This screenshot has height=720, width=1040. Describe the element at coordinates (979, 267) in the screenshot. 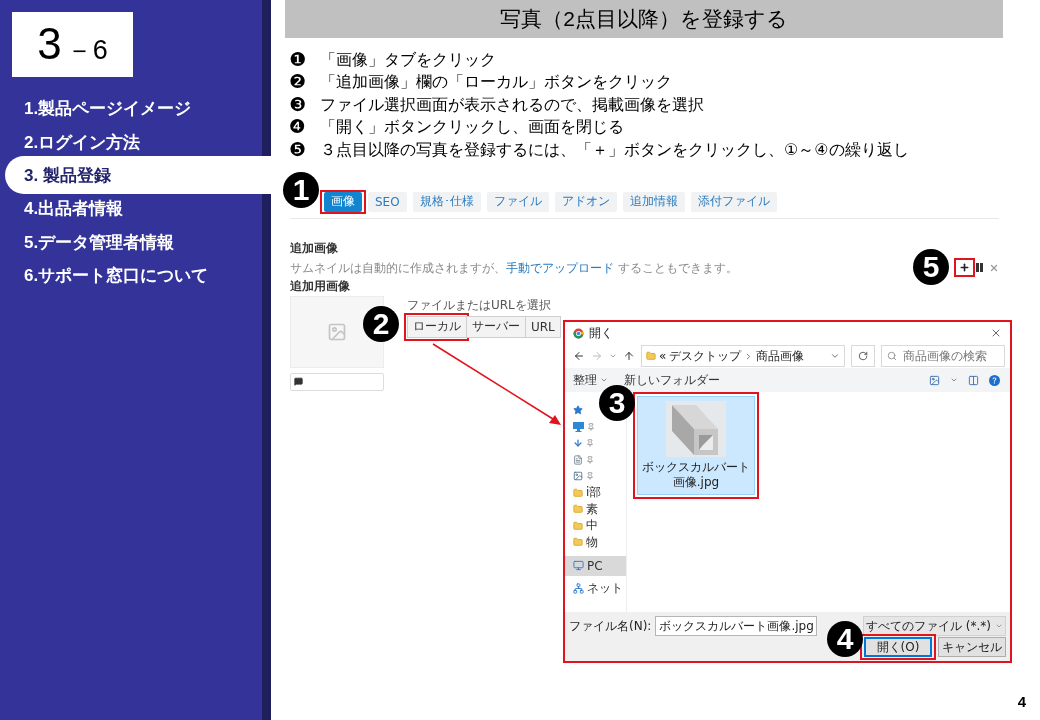

I see `bars-icon` at that location.